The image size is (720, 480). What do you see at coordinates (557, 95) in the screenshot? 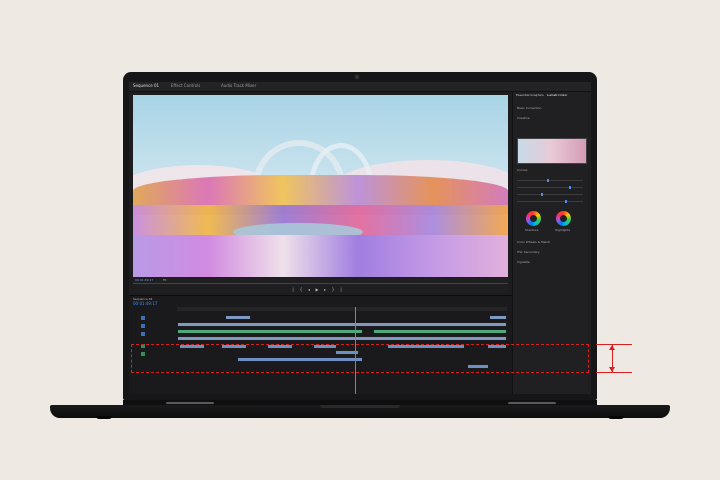
I see `tab-lumetri-color: Lumetri Color` at bounding box center [557, 95].